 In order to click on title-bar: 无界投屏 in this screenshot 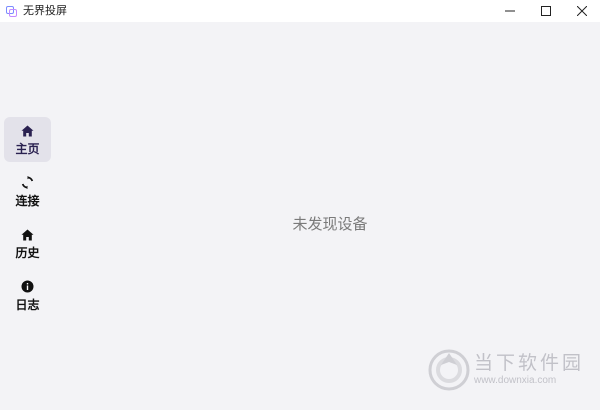, I will do `click(300, 11)`.